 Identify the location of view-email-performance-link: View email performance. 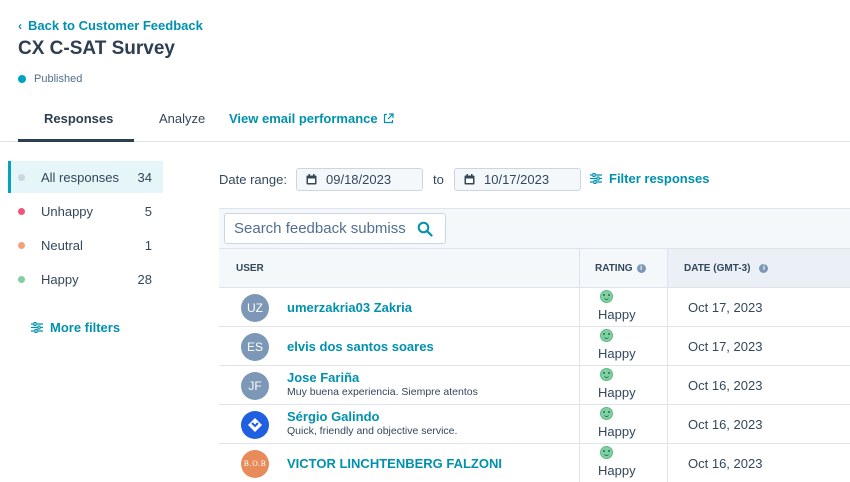
(311, 118).